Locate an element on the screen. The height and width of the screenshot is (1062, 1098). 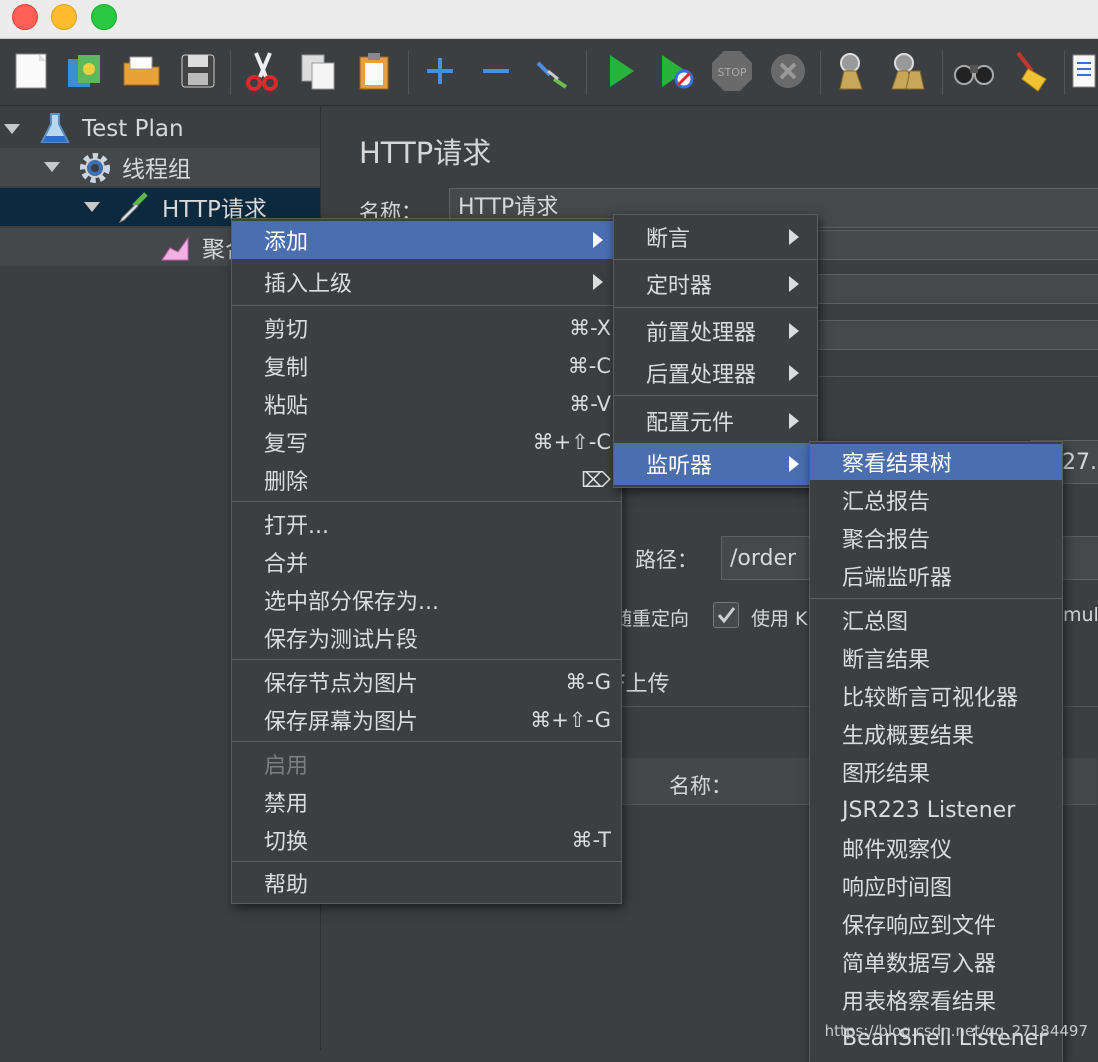
listener-comparison-assertion-visualizer: 比较断言可视化器 is located at coordinates (936, 696).